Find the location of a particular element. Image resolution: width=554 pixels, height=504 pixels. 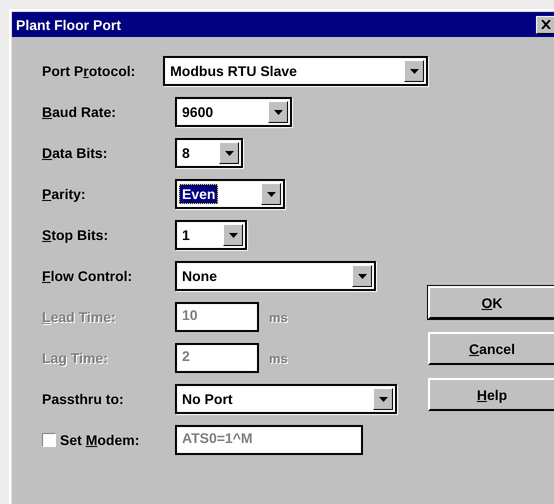

dropdown: Even is located at coordinates (230, 194).